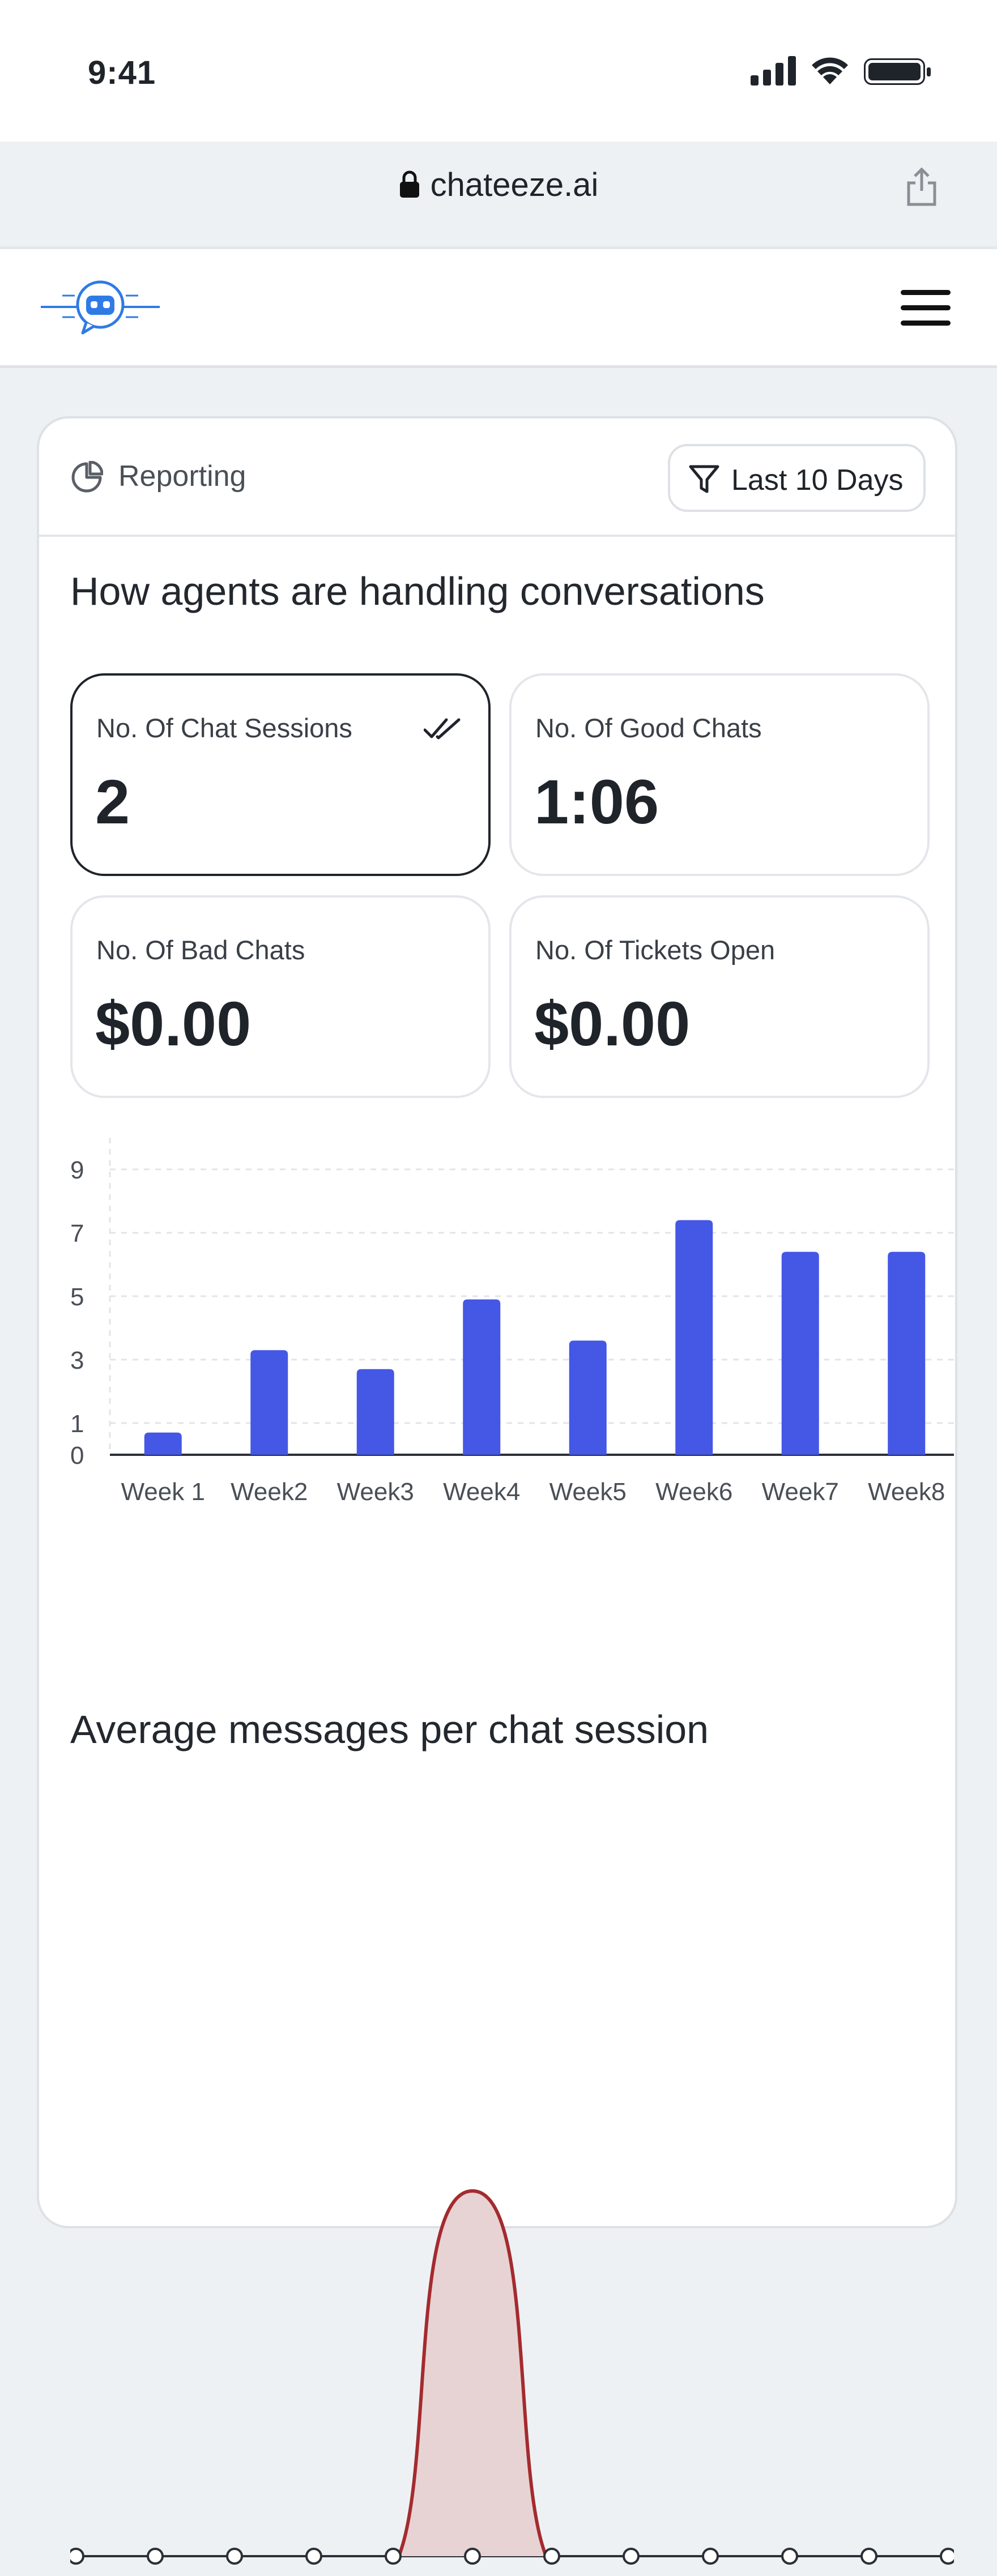 Image resolution: width=997 pixels, height=2576 pixels. I want to click on y-tick-label: 5, so click(77, 1297).